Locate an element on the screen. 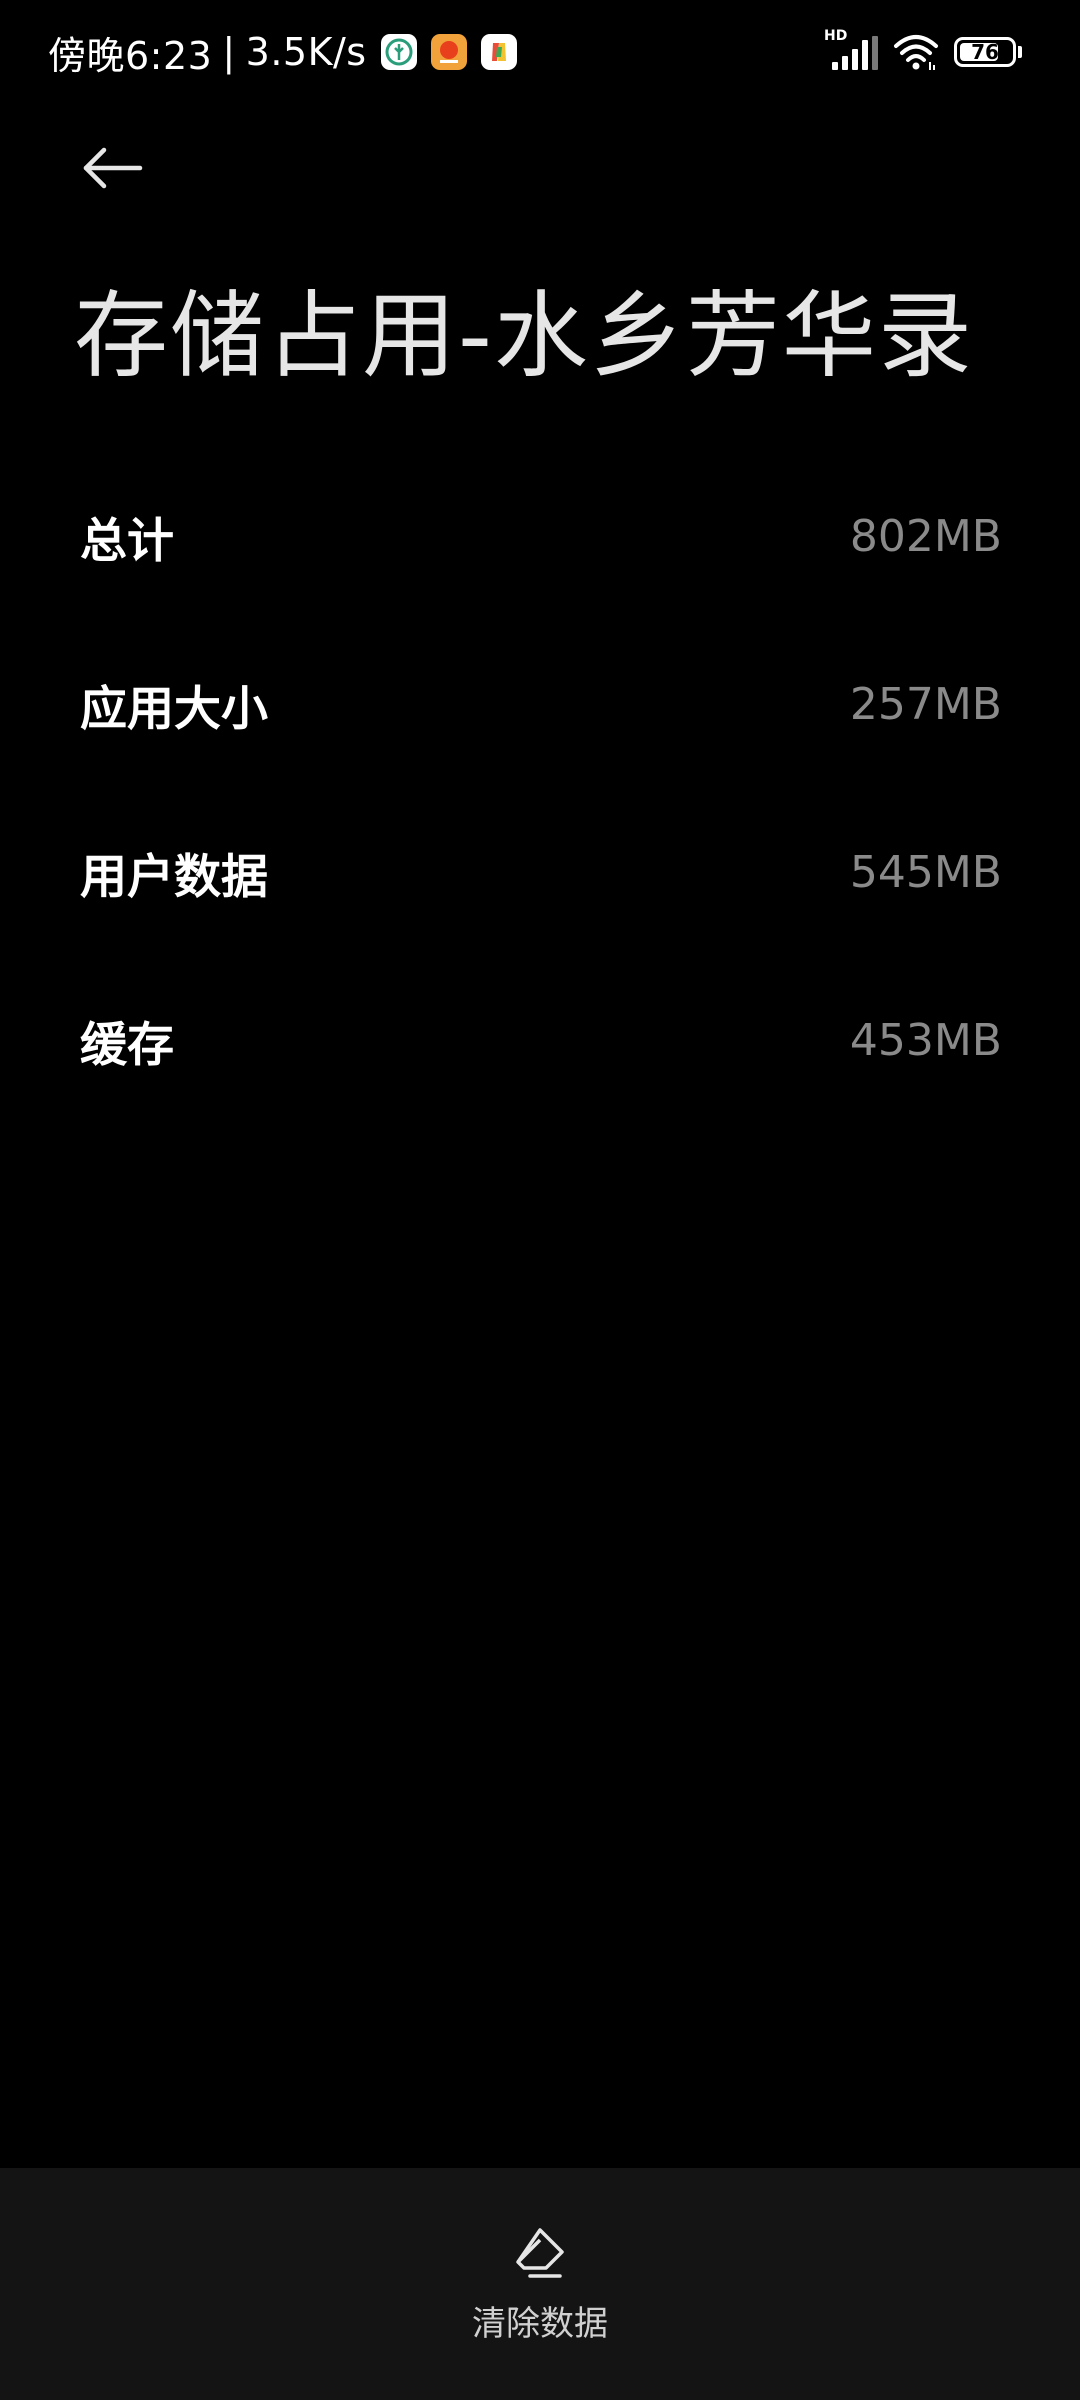 Image resolution: width=1080 pixels, height=2400 pixels. status-bar: 傍晚6:23 | 3.5K/s HD 76 is located at coordinates (540, 52).